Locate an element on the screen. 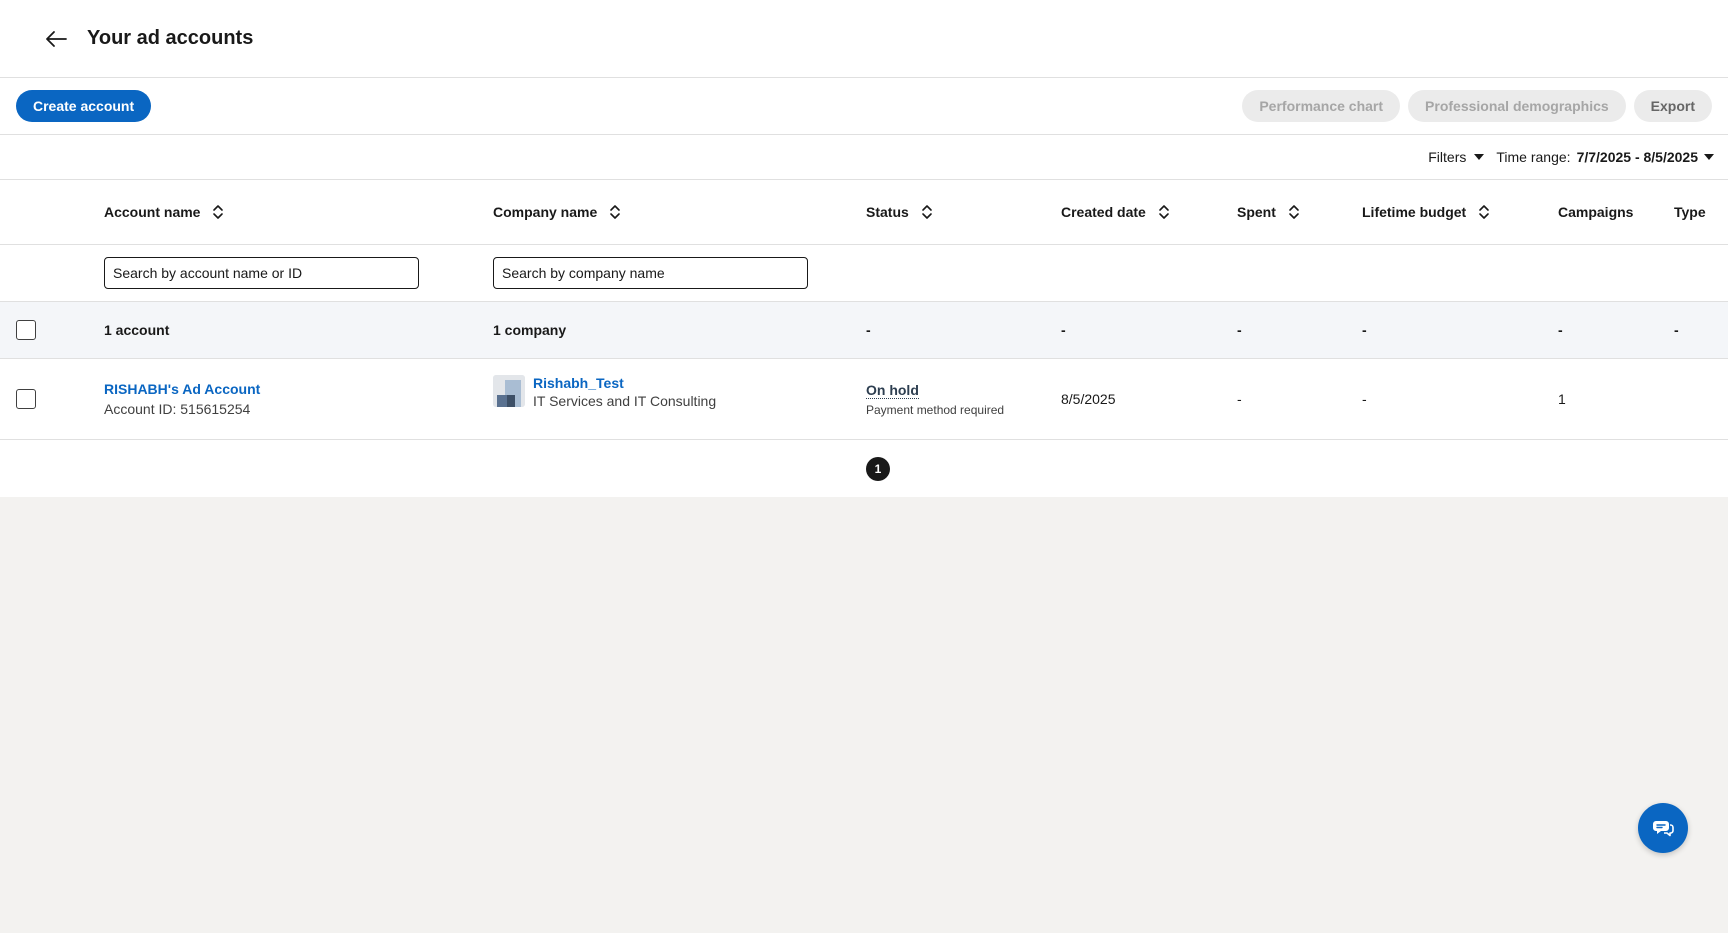 Image resolution: width=1728 pixels, height=933 pixels. status-cell: On hold Payment method required is located at coordinates (935, 399).